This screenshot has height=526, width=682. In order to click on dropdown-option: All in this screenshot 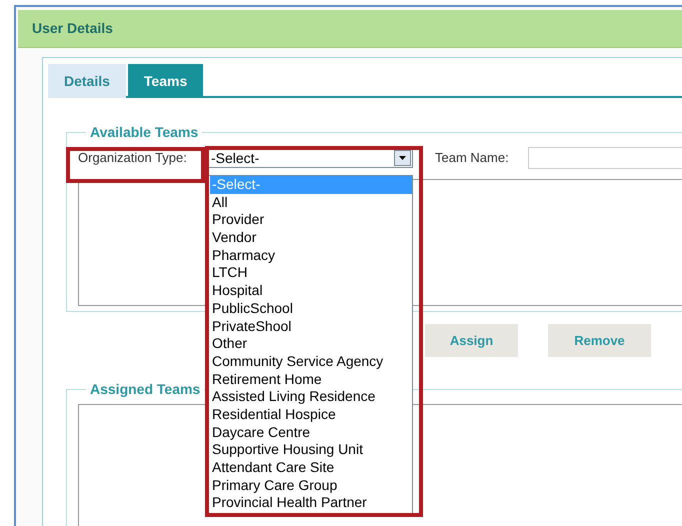, I will do `click(311, 203)`.